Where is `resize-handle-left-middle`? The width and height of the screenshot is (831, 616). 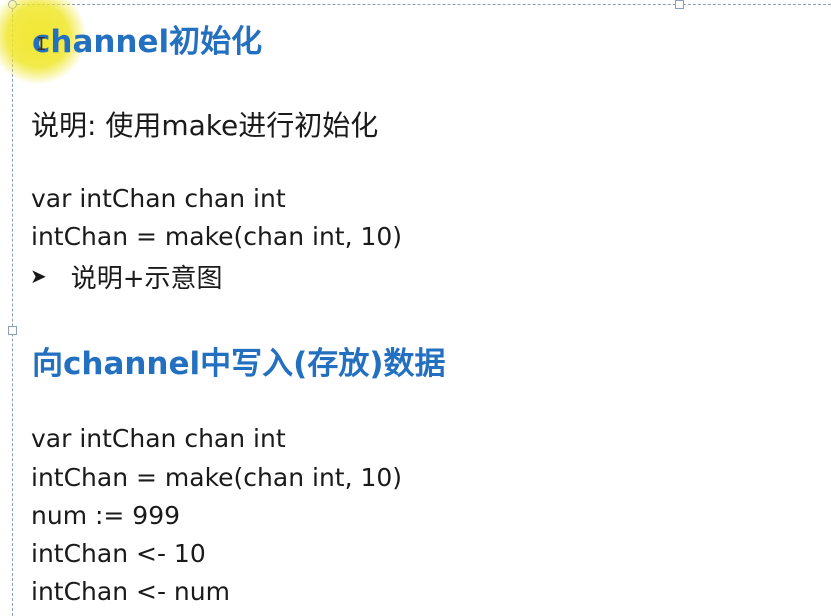 resize-handle-left-middle is located at coordinates (12, 330).